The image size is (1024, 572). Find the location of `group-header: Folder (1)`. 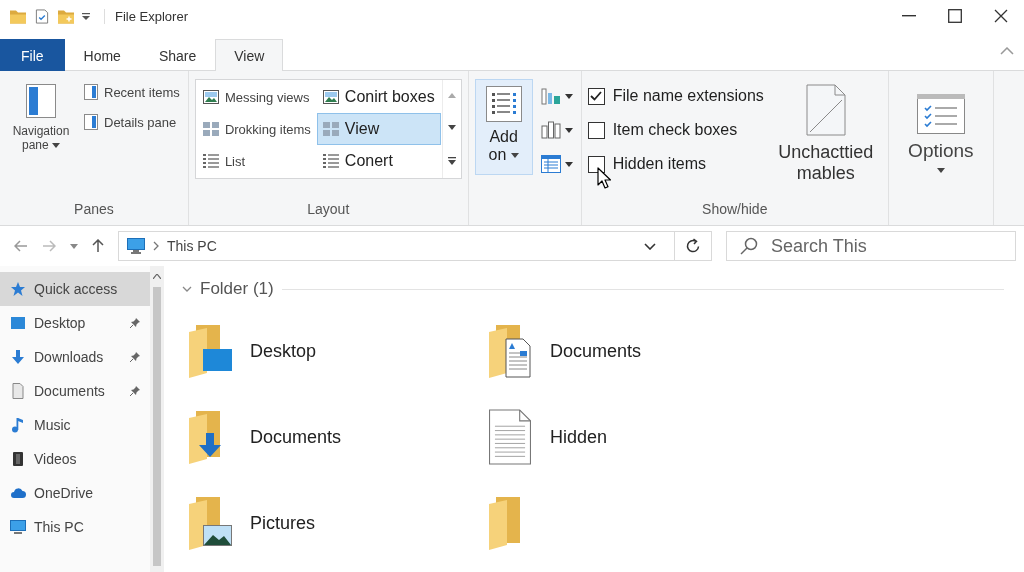

group-header: Folder (1) is located at coordinates (237, 289).